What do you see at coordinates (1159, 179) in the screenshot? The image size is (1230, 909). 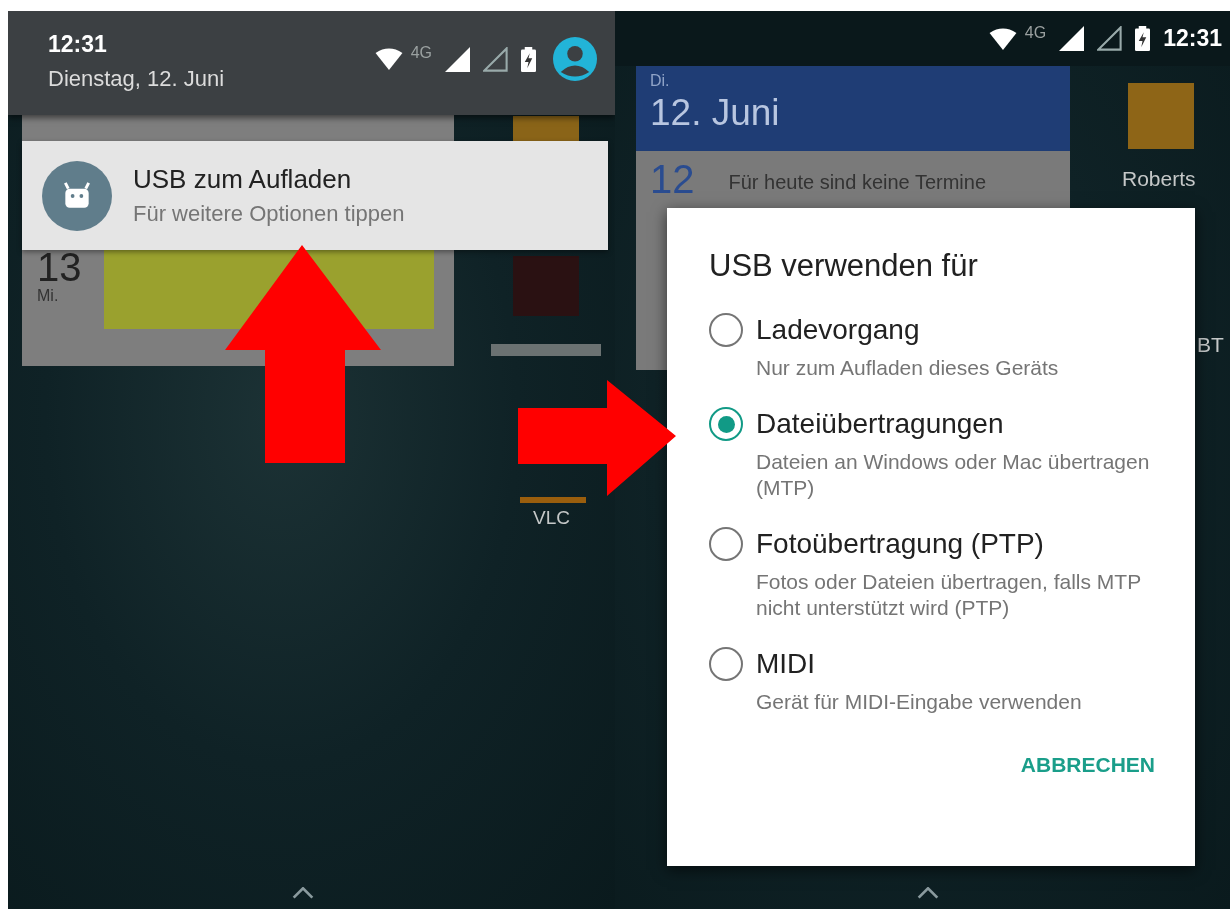 I see `app-label: Roberts` at bounding box center [1159, 179].